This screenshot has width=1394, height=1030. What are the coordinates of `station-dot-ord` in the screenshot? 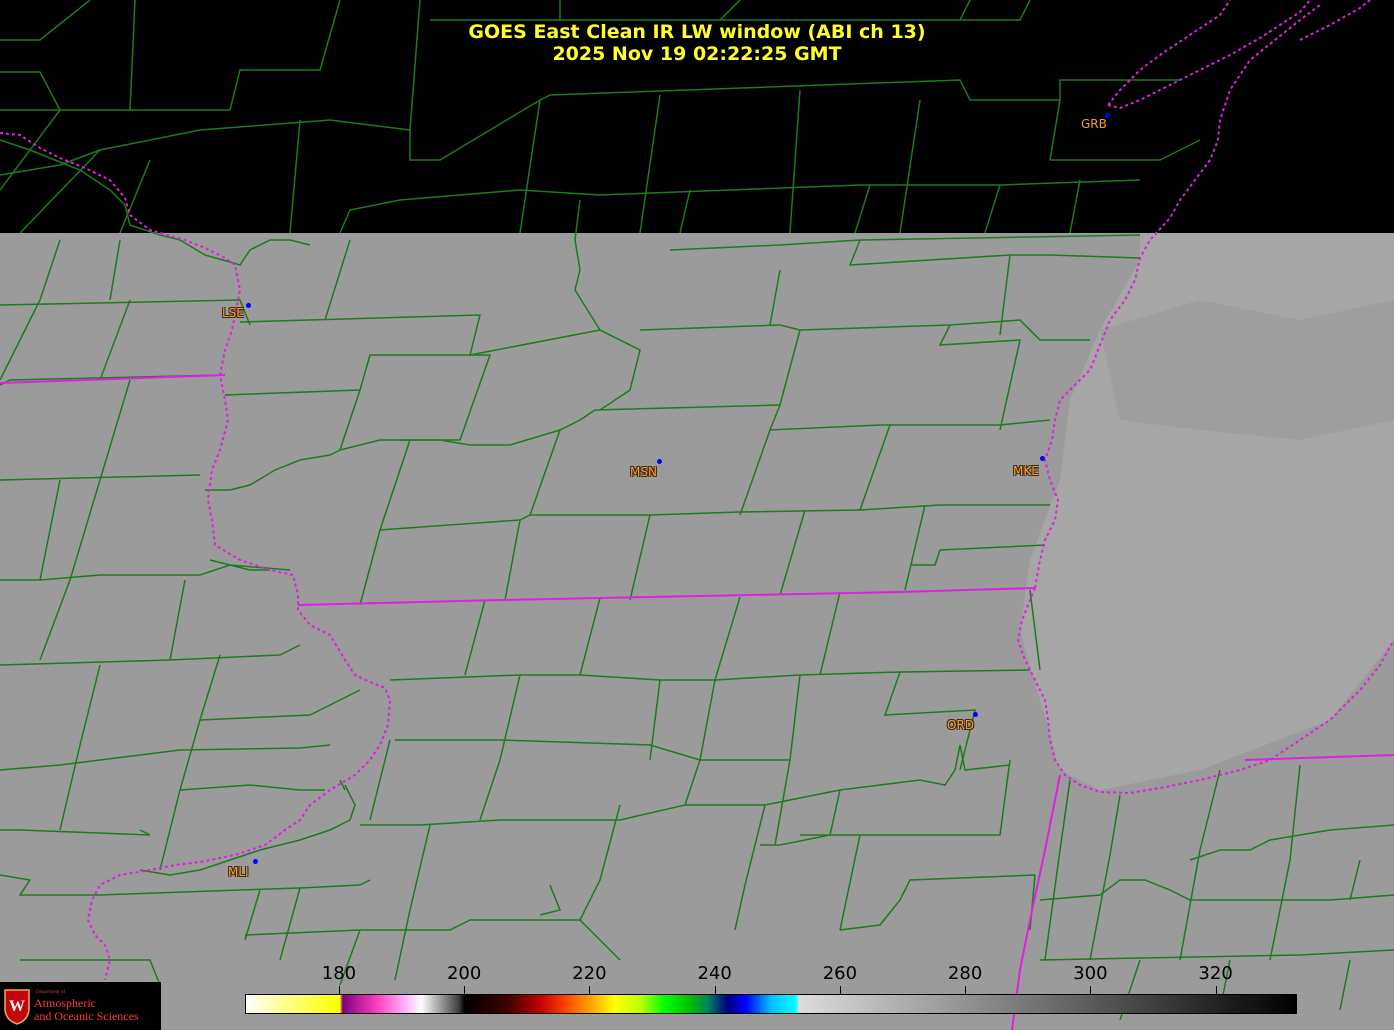 It's located at (975, 714).